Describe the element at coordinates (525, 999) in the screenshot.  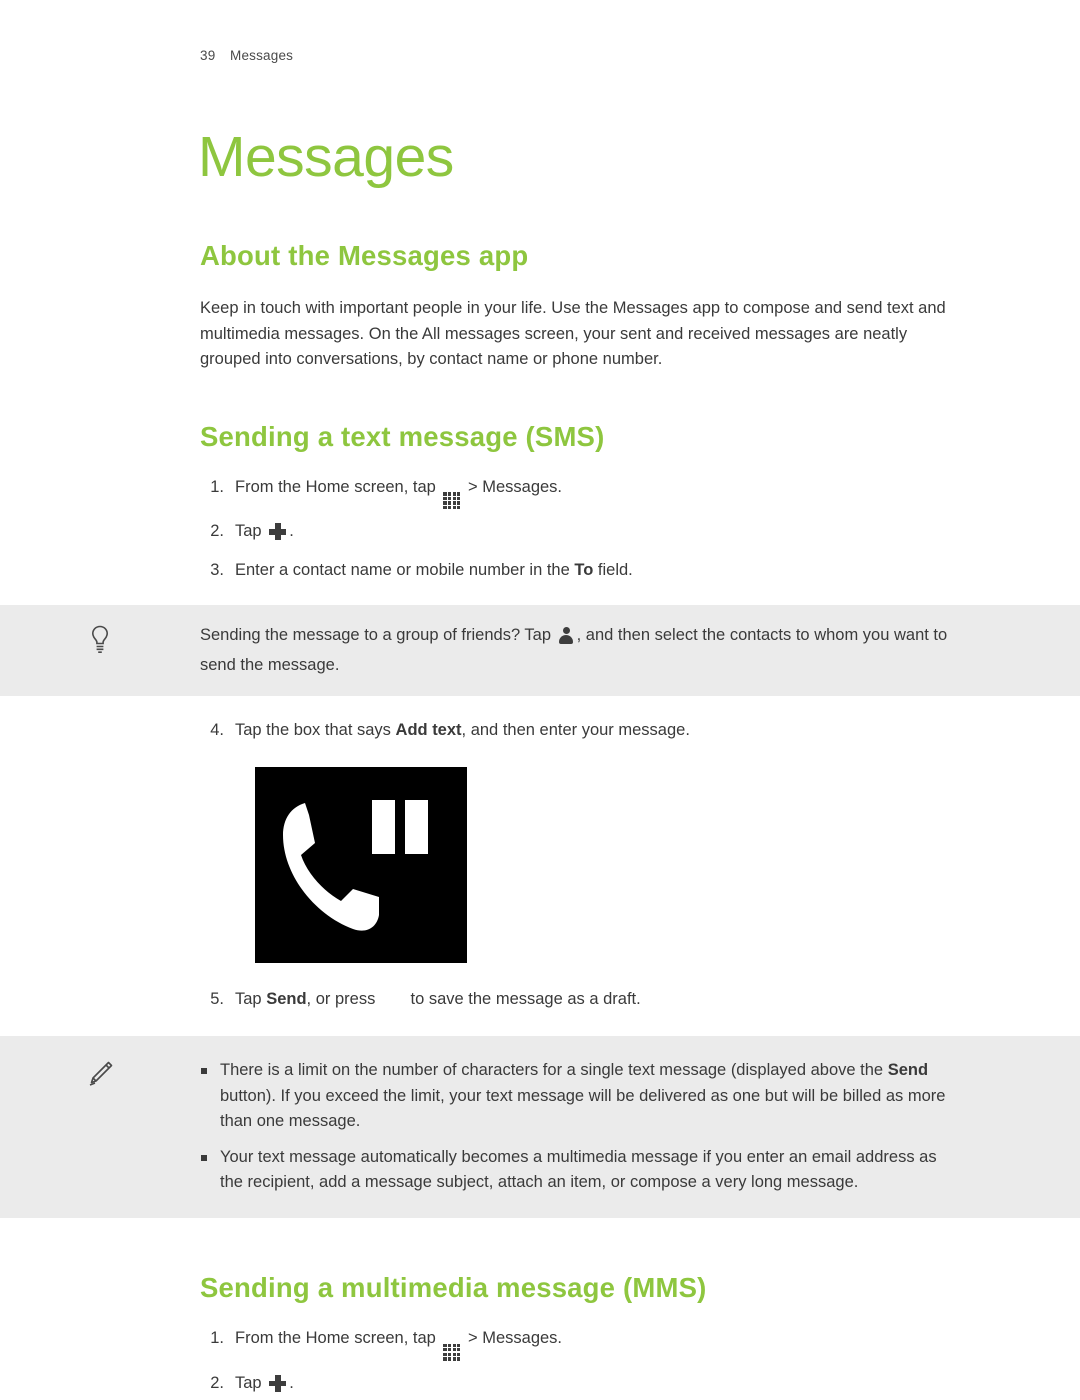
I see `sms-step-5-text-after: to save the message as a draft.` at that location.